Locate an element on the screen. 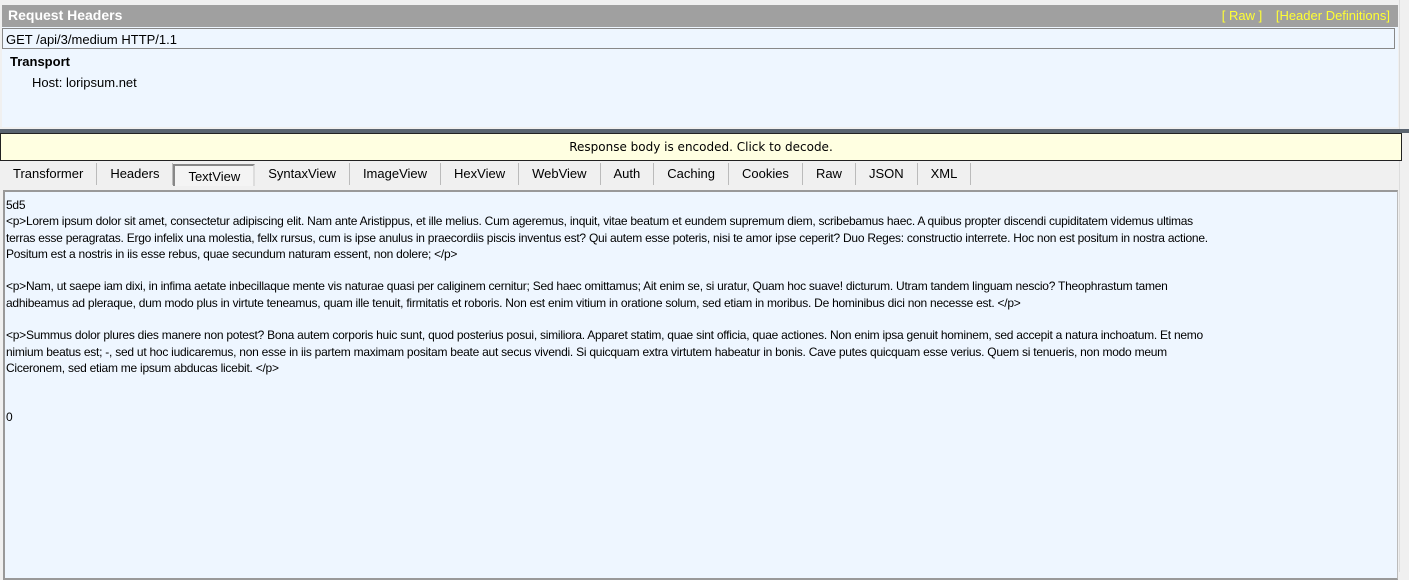 This screenshot has width=1409, height=580. tab-imageview: ImageView is located at coordinates (396, 174).